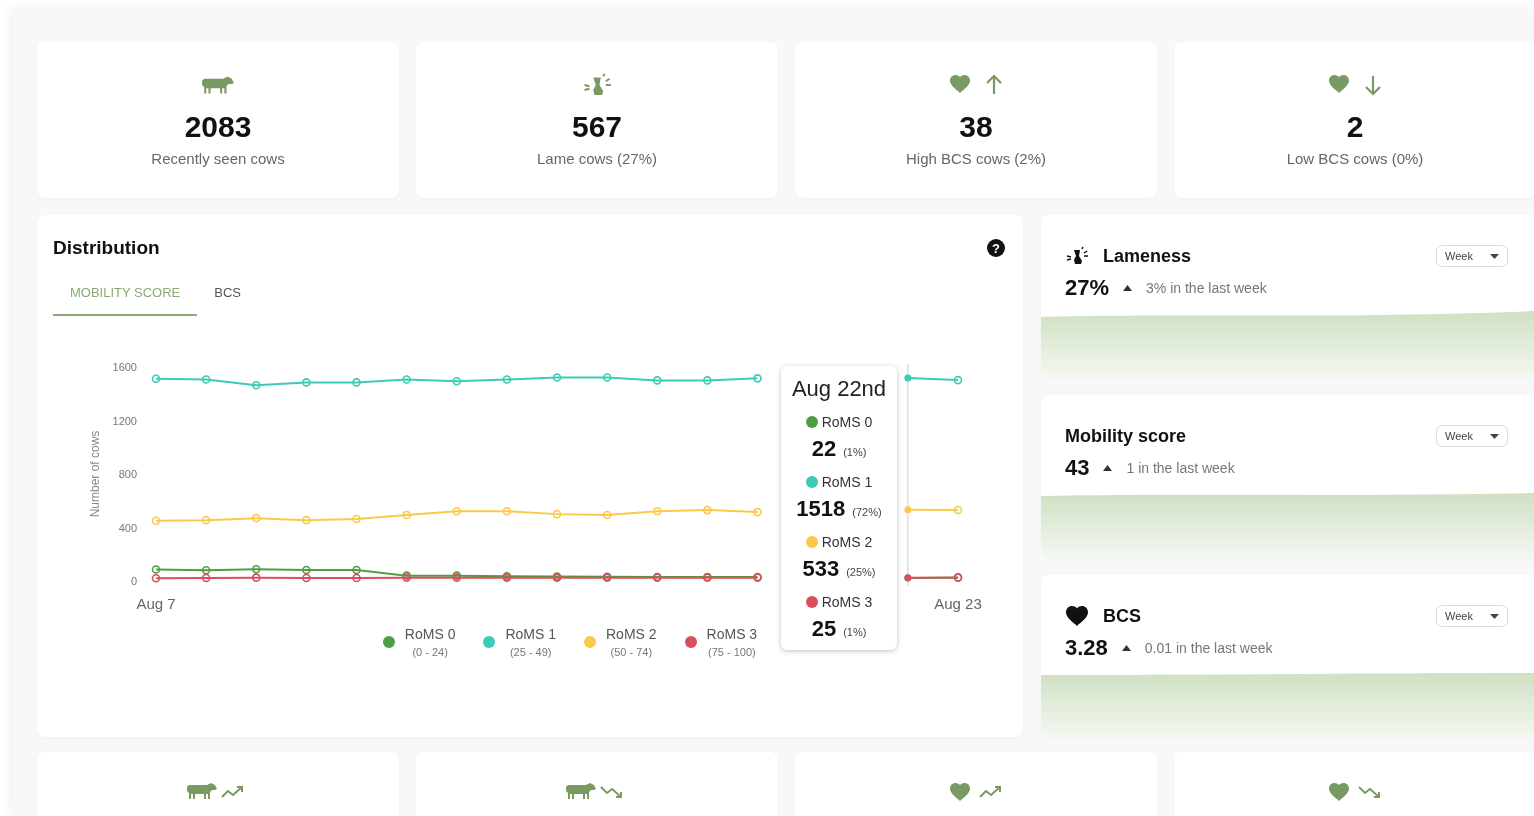 The height and width of the screenshot is (816, 1534). Describe the element at coordinates (1122, 616) in the screenshot. I see `card-title: BCS` at that location.